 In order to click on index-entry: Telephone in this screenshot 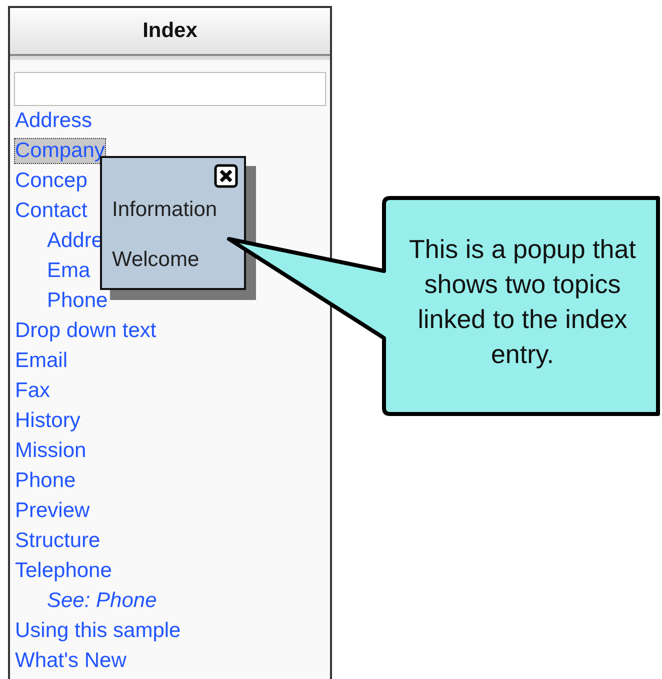, I will do `click(63, 571)`.